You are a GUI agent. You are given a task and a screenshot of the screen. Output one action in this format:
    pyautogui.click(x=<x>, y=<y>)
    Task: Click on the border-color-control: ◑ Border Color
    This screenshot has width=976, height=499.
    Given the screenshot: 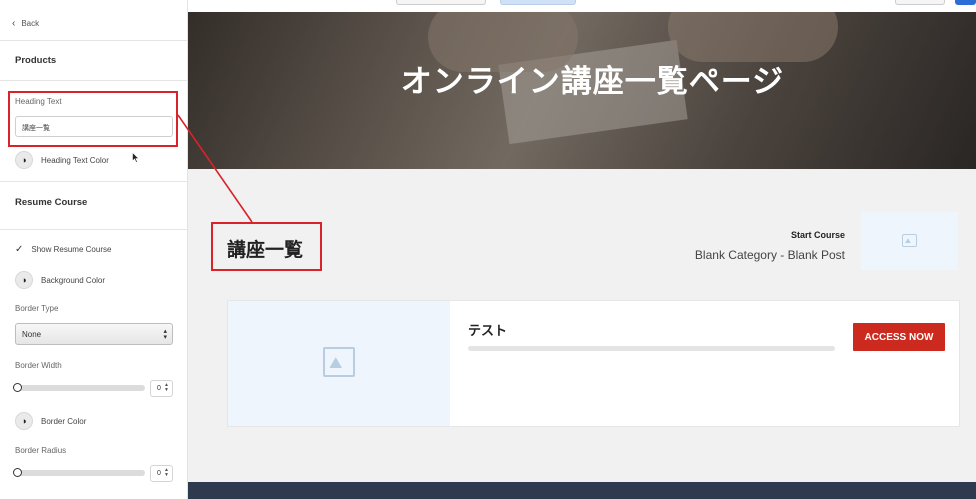 What is the action you would take?
    pyautogui.click(x=50, y=421)
    